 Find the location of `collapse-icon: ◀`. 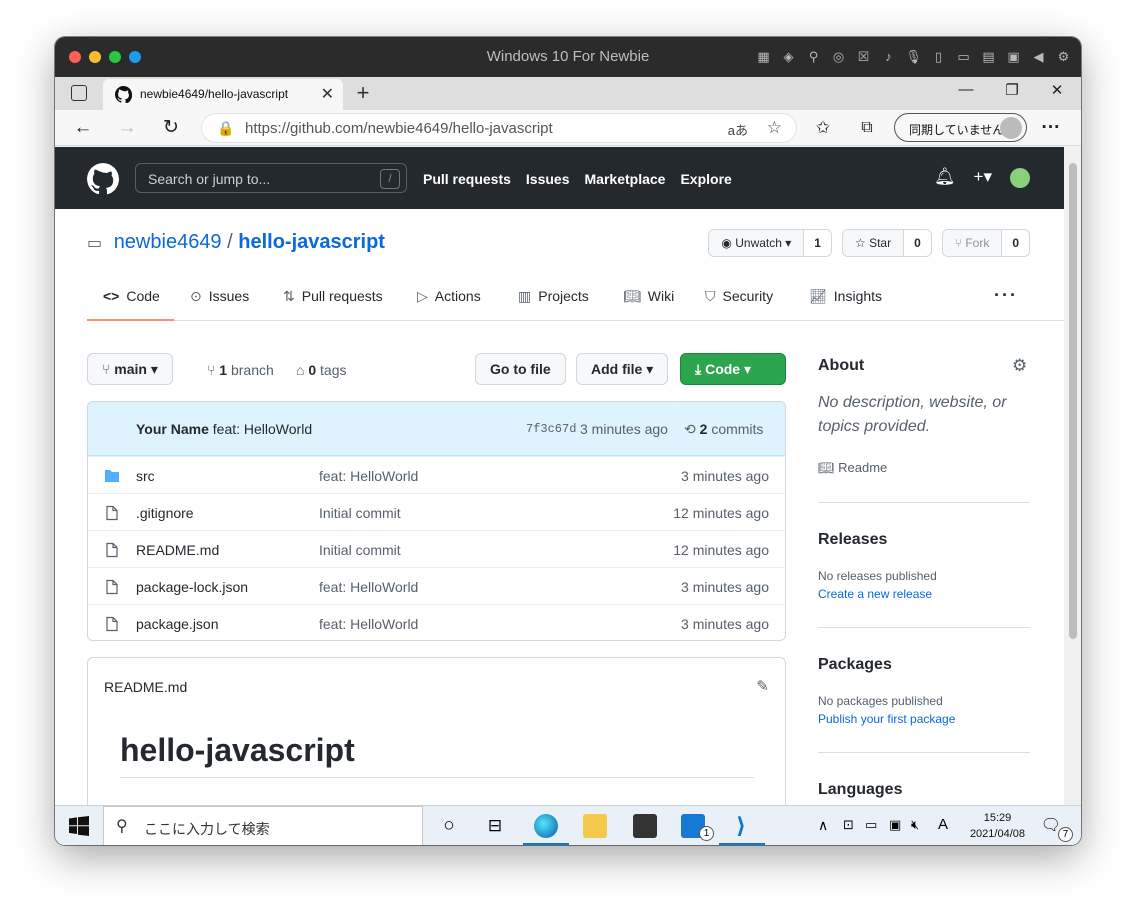

collapse-icon: ◀ is located at coordinates (1038, 56).